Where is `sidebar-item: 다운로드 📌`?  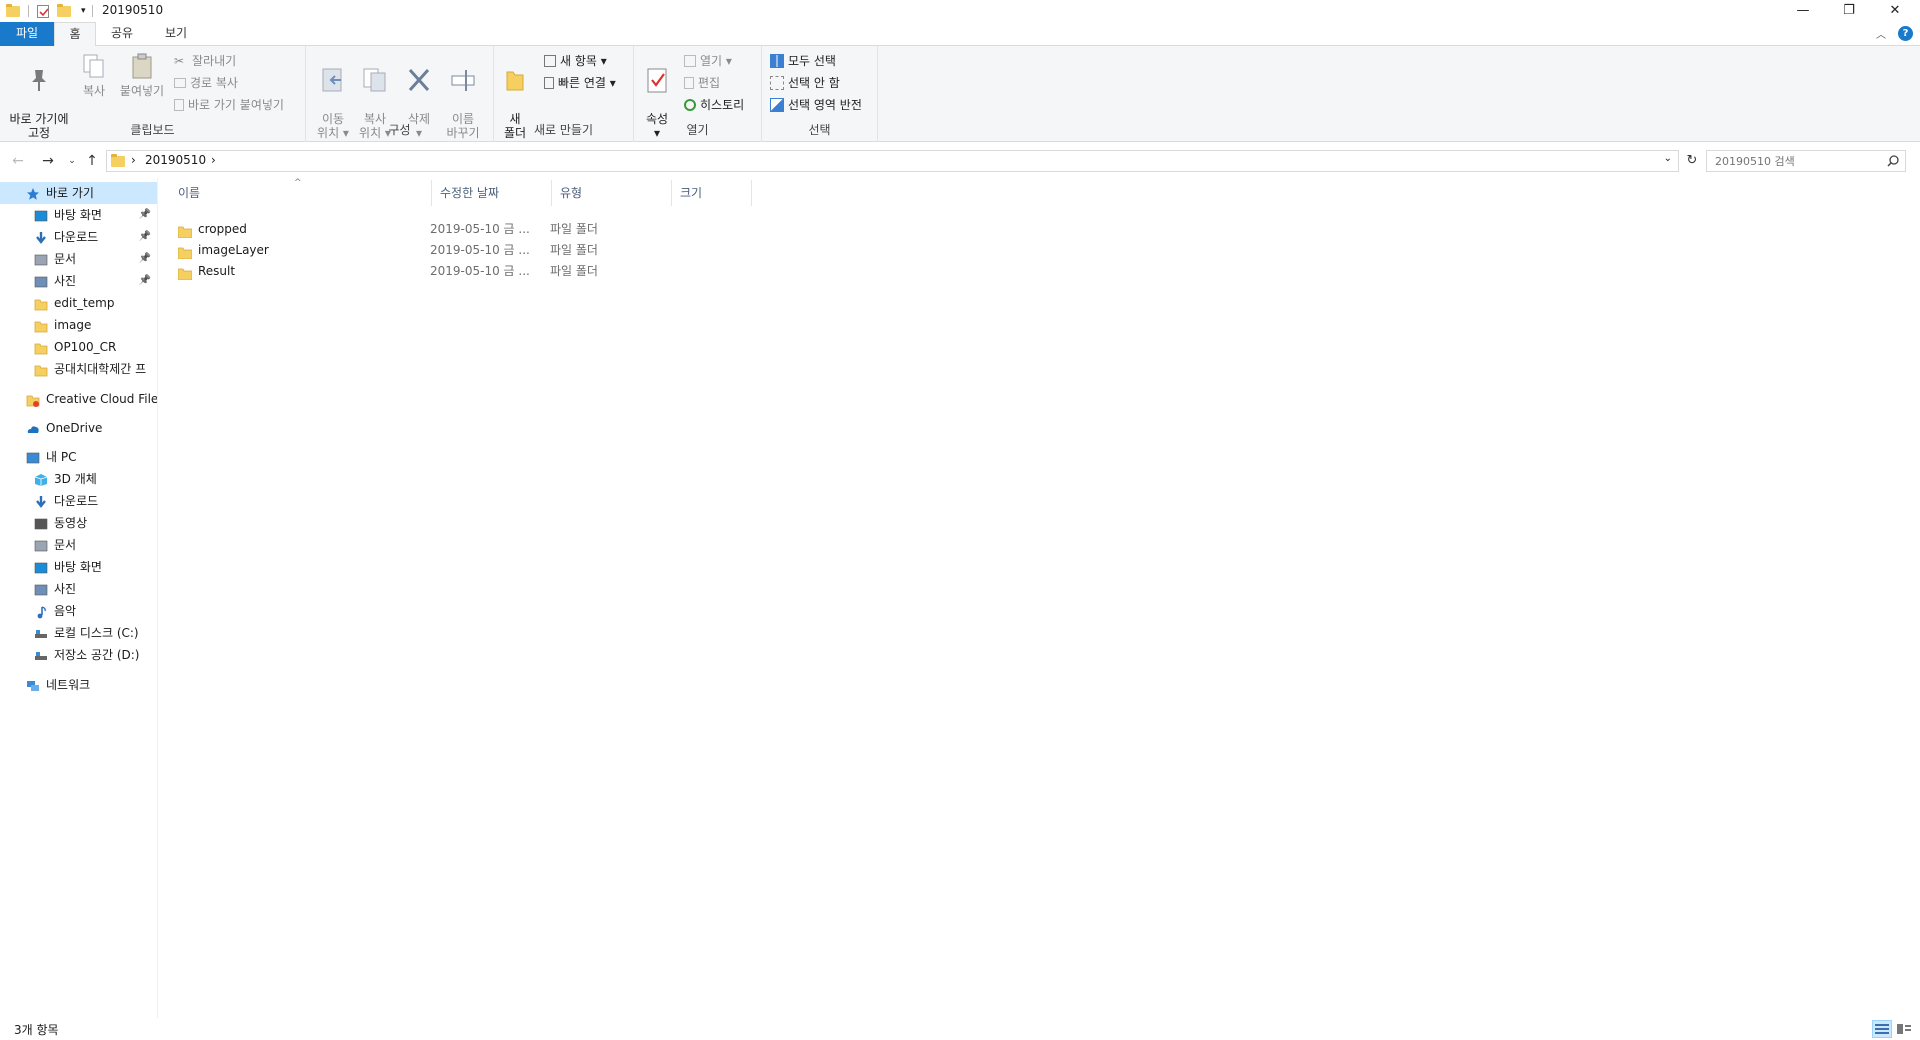
sidebar-item: 다운로드 📌 is located at coordinates (78, 237).